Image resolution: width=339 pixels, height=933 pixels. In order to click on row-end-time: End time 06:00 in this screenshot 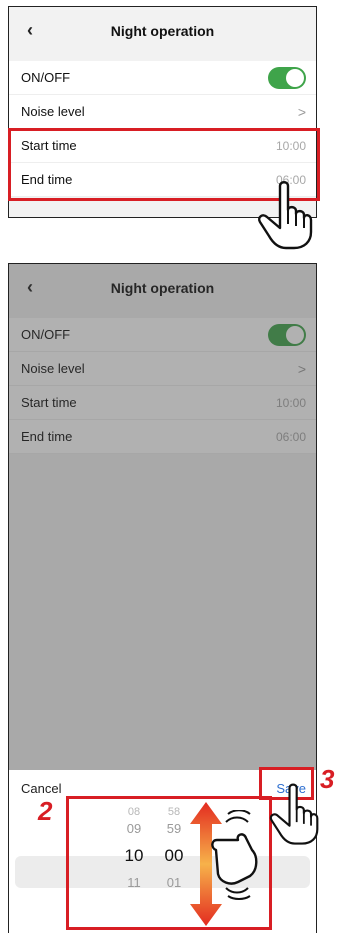, I will do `click(162, 437)`.